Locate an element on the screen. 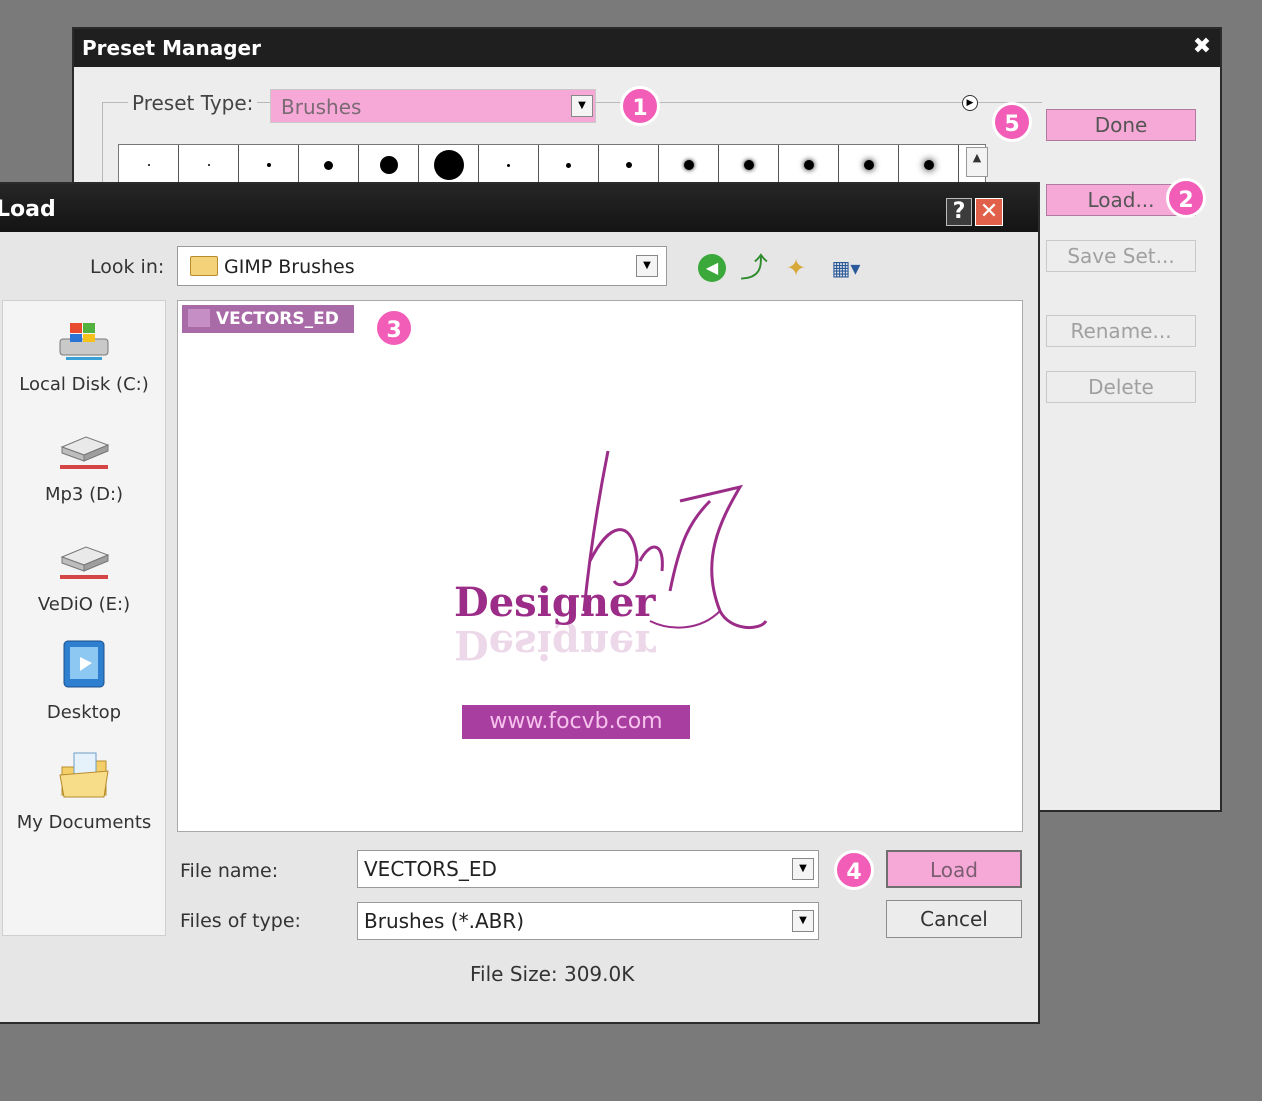 The width and height of the screenshot is (1262, 1101). load-dialog-title: Load is located at coordinates (519, 208).